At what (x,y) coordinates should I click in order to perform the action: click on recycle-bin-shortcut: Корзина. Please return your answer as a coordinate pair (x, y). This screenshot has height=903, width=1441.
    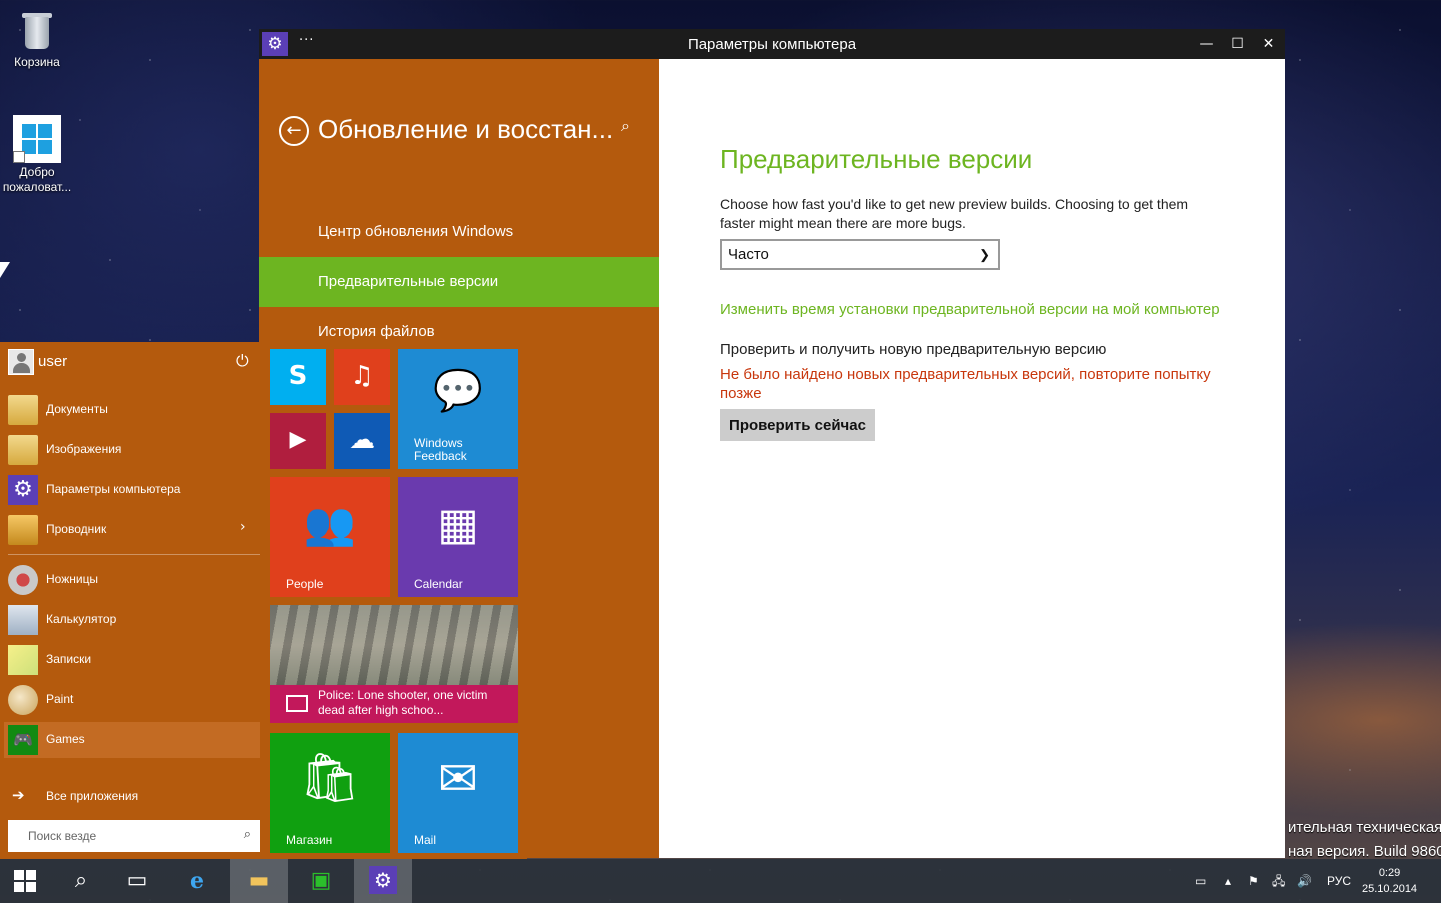
    Looking at the image, I should click on (37, 37).